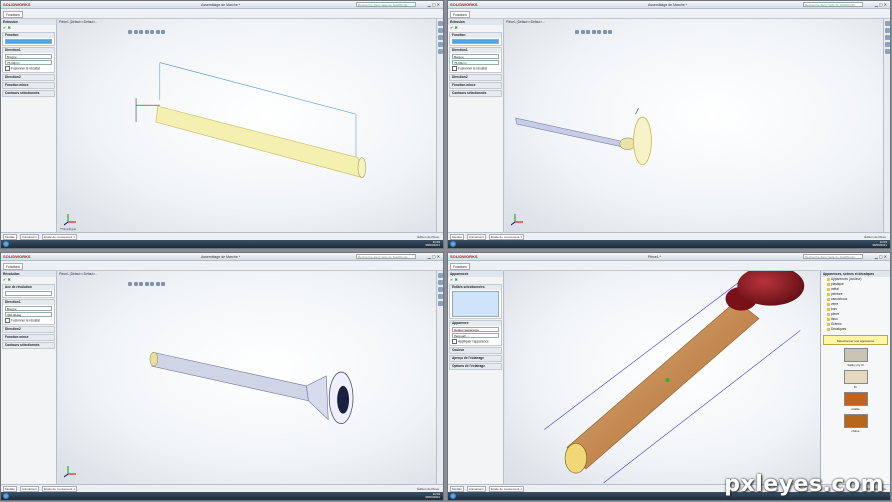  I want to click on pm-section-header: Entités sélectionnées, so click(475, 287).